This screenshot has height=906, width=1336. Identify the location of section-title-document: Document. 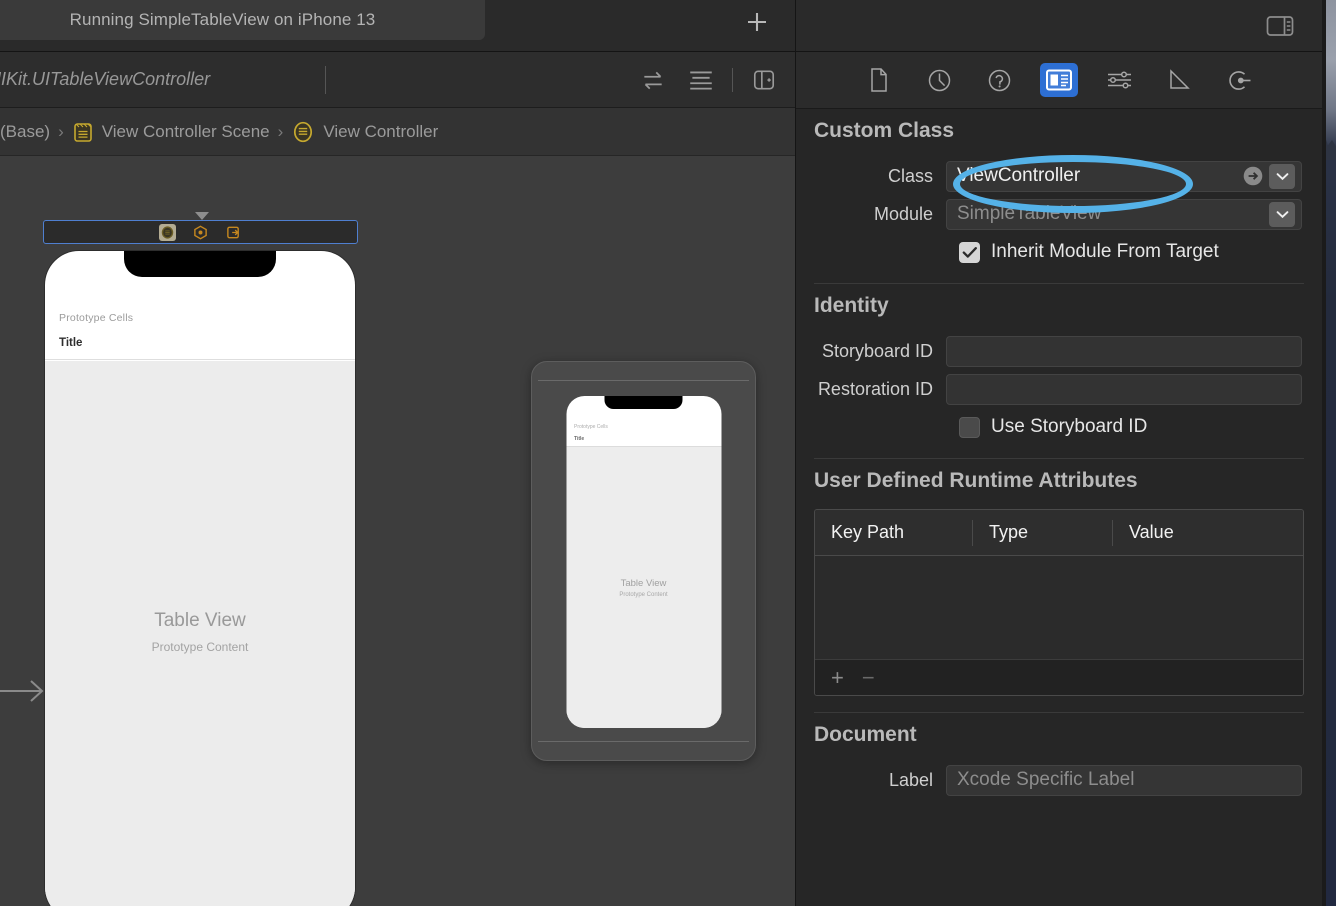
(865, 734).